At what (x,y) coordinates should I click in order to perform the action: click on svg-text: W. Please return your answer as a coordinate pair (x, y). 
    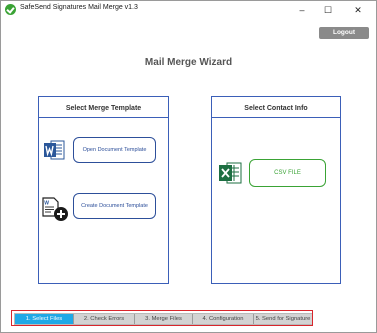
    Looking at the image, I should click on (46, 204).